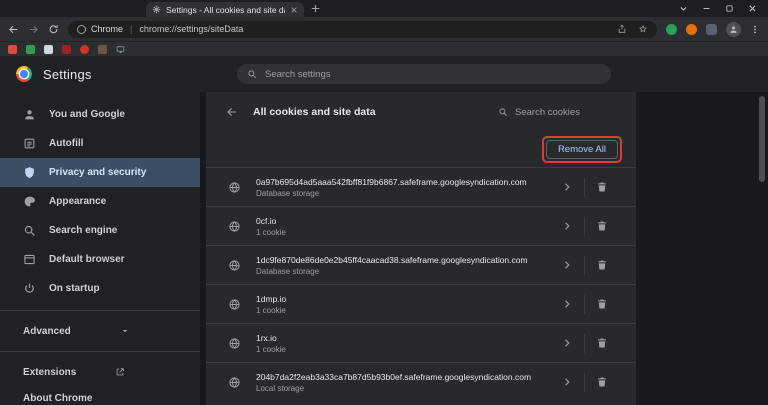 Image resolution: width=768 pixels, height=405 pixels. What do you see at coordinates (384, 8) in the screenshot?
I see `tab-strip: Settings - All cookies and site da` at bounding box center [384, 8].